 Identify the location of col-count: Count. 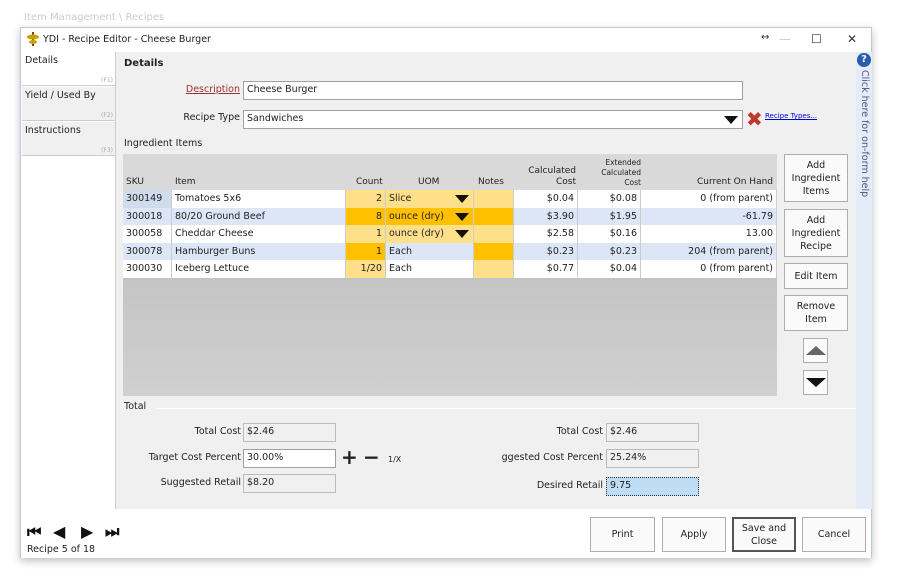
(369, 182).